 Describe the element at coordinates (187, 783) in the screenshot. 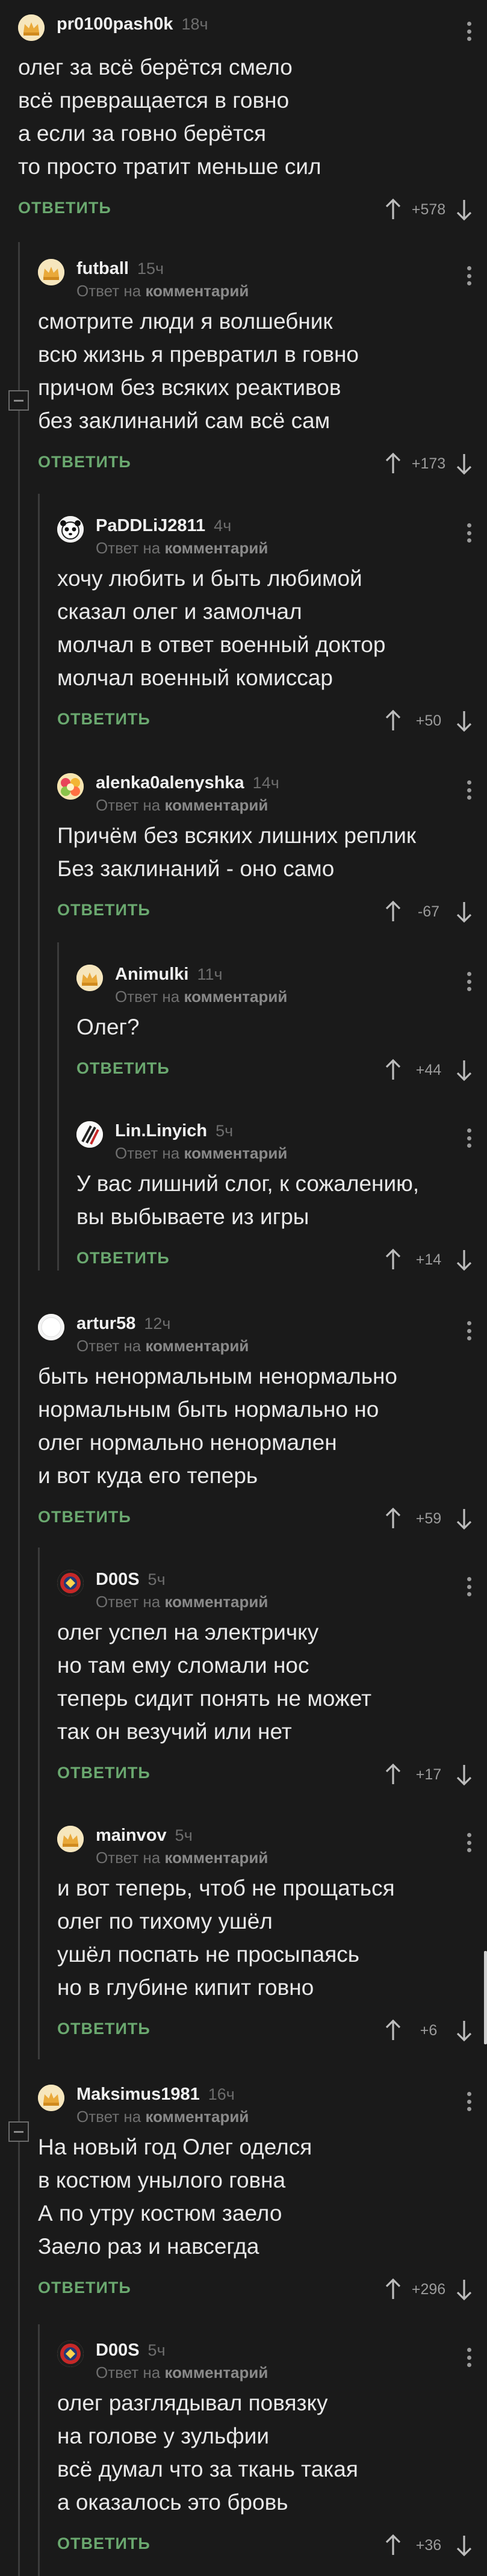

I see `username: alenka0alenyshka 14ч` at that location.